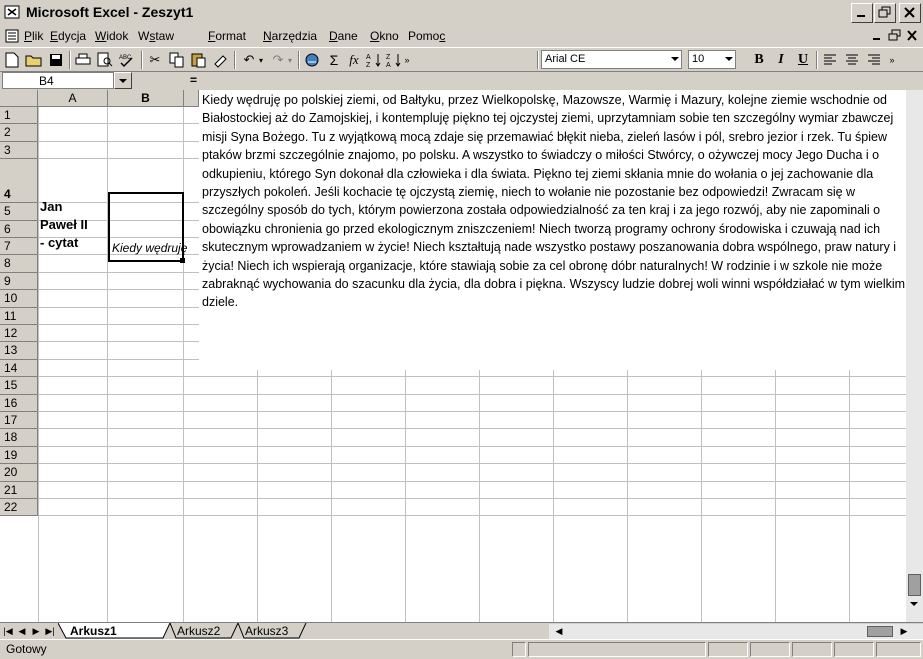  I want to click on cell-b4: Kiedy wędruję, so click(152, 248).